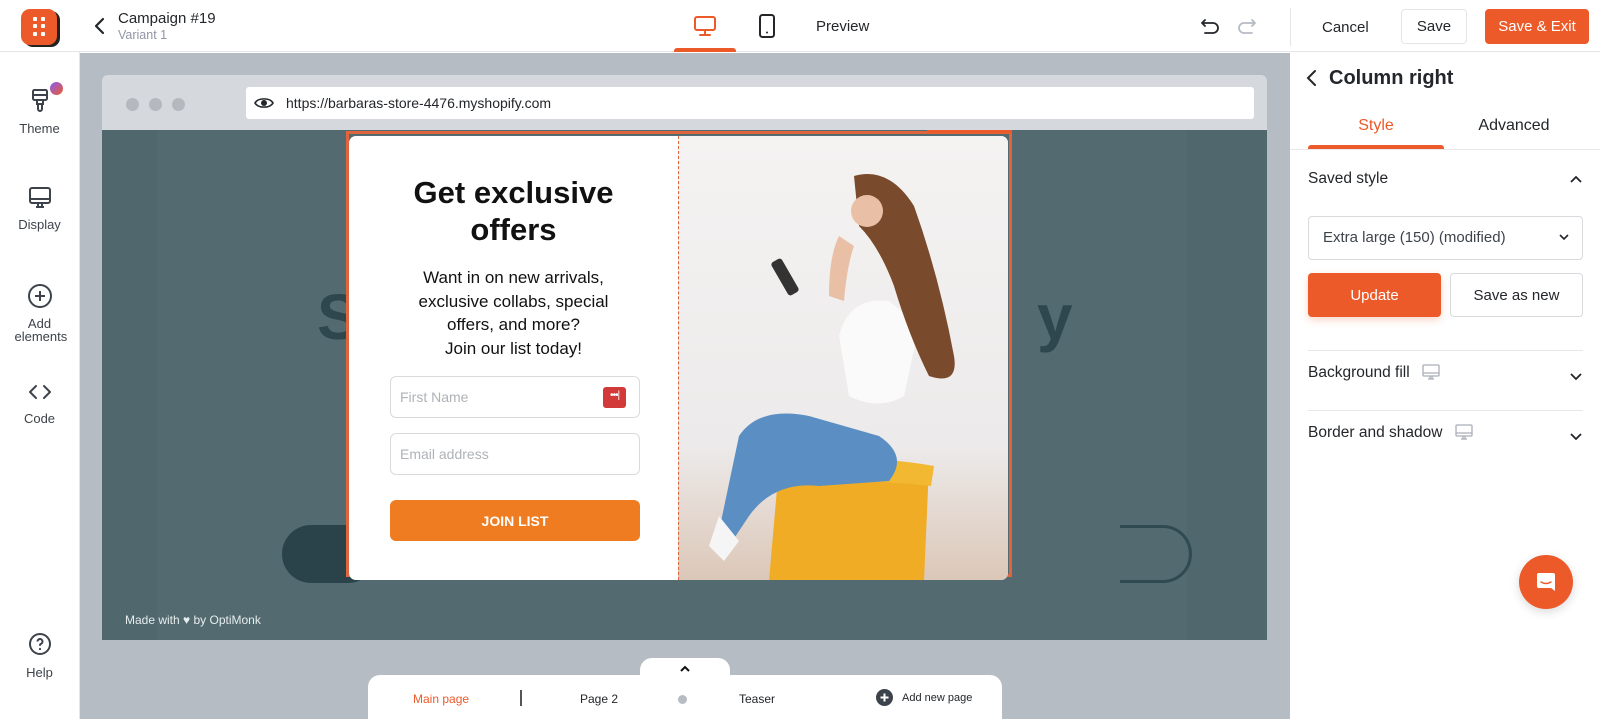 The image size is (1600, 719). I want to click on save-exit-button: Save & Exit, so click(1537, 26).